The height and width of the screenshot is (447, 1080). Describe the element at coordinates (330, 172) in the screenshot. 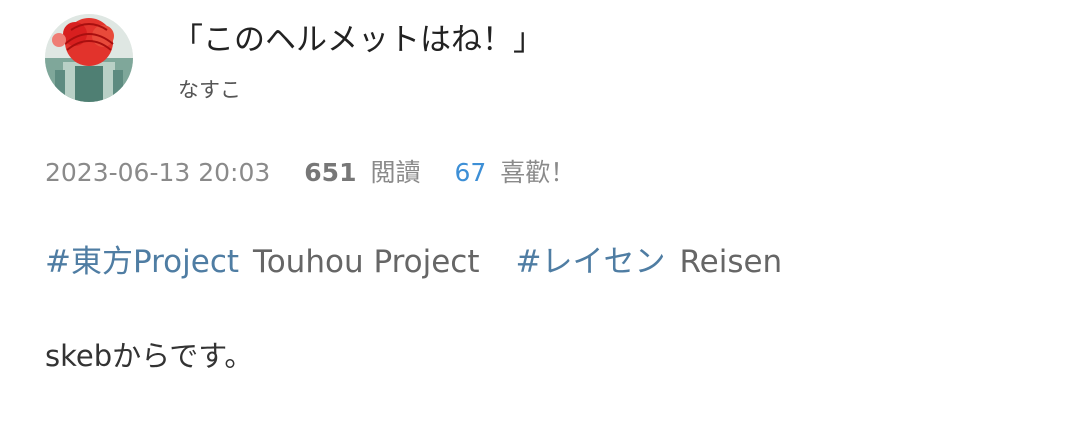

I see `views-count: 651` at that location.